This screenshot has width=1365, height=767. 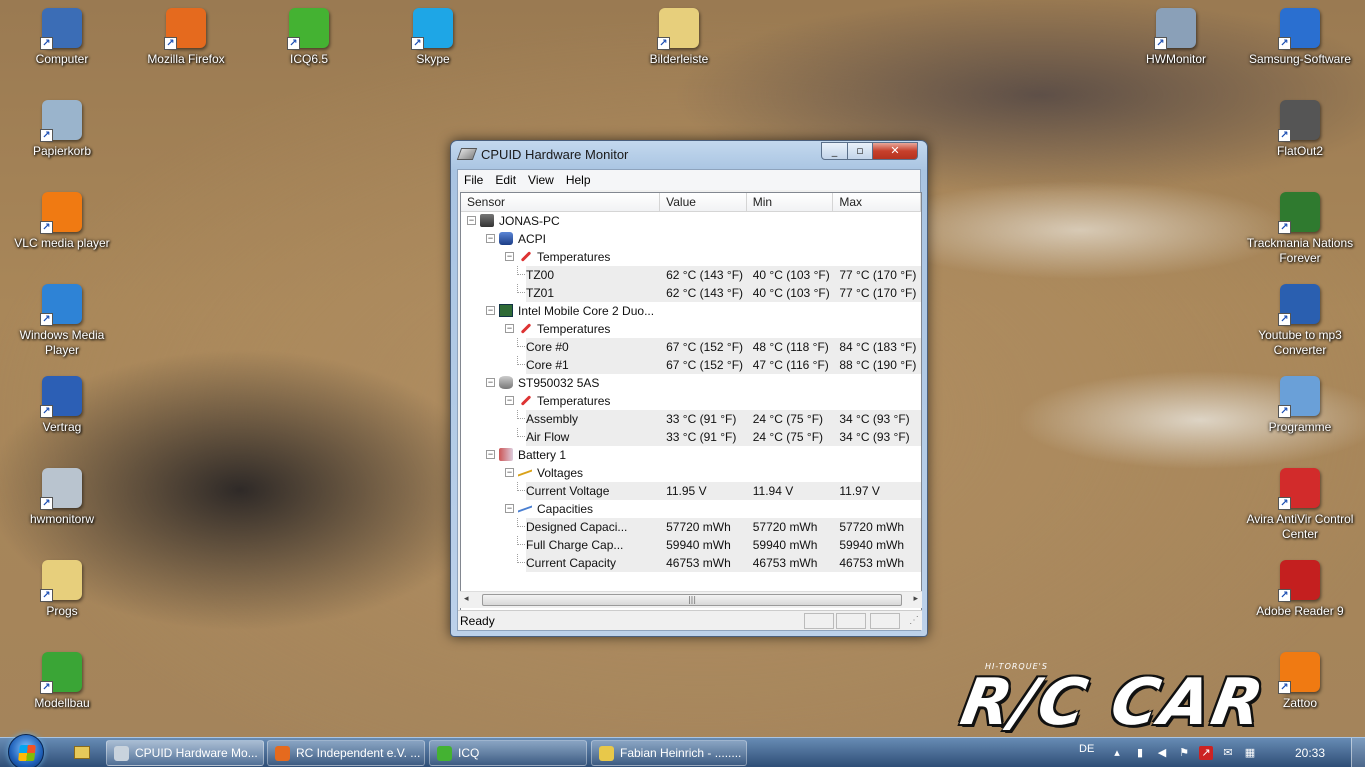 What do you see at coordinates (1300, 505) in the screenshot?
I see `desktop-shortcut: ↗ Avira AntiVir Control Center` at bounding box center [1300, 505].